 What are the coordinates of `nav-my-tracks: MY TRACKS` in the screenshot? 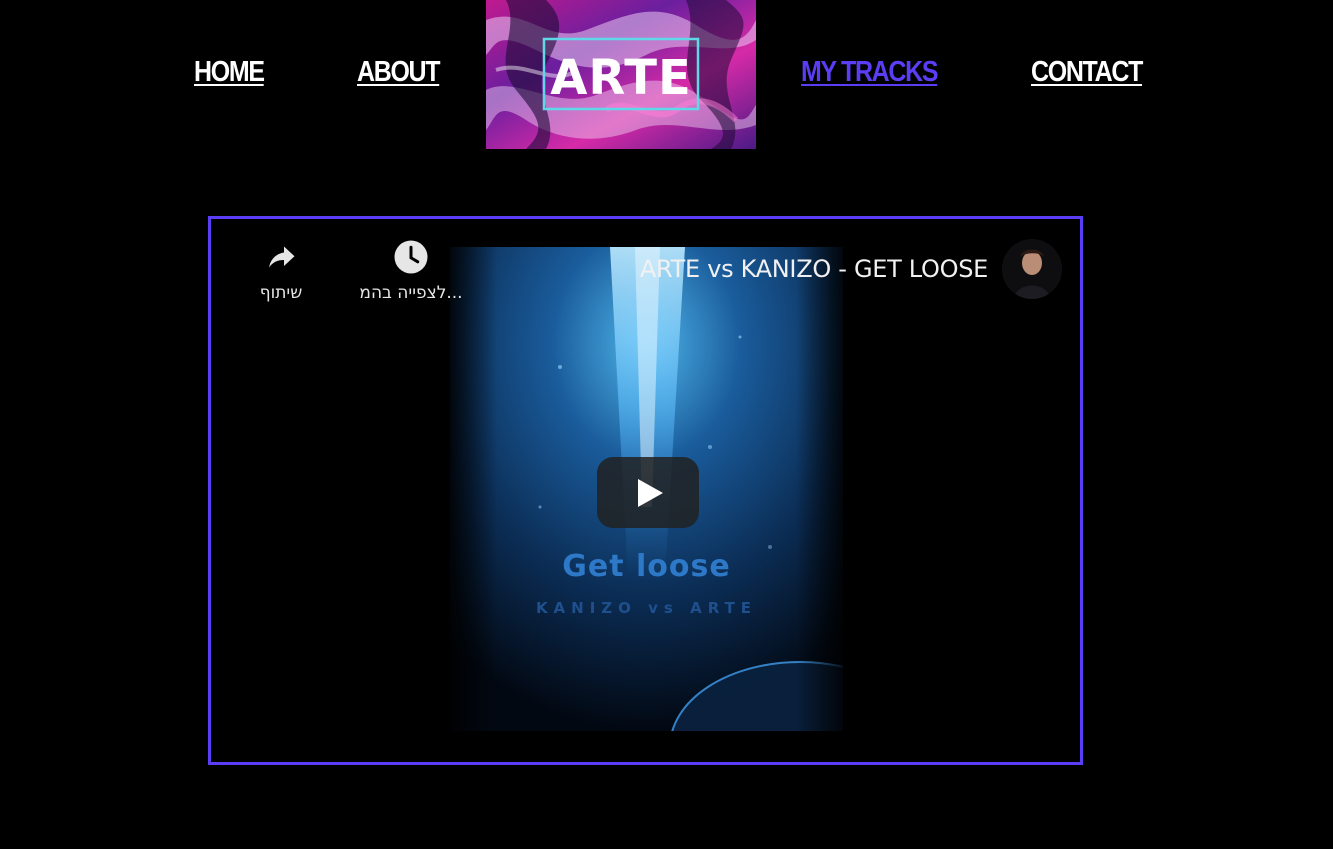 It's located at (869, 72).